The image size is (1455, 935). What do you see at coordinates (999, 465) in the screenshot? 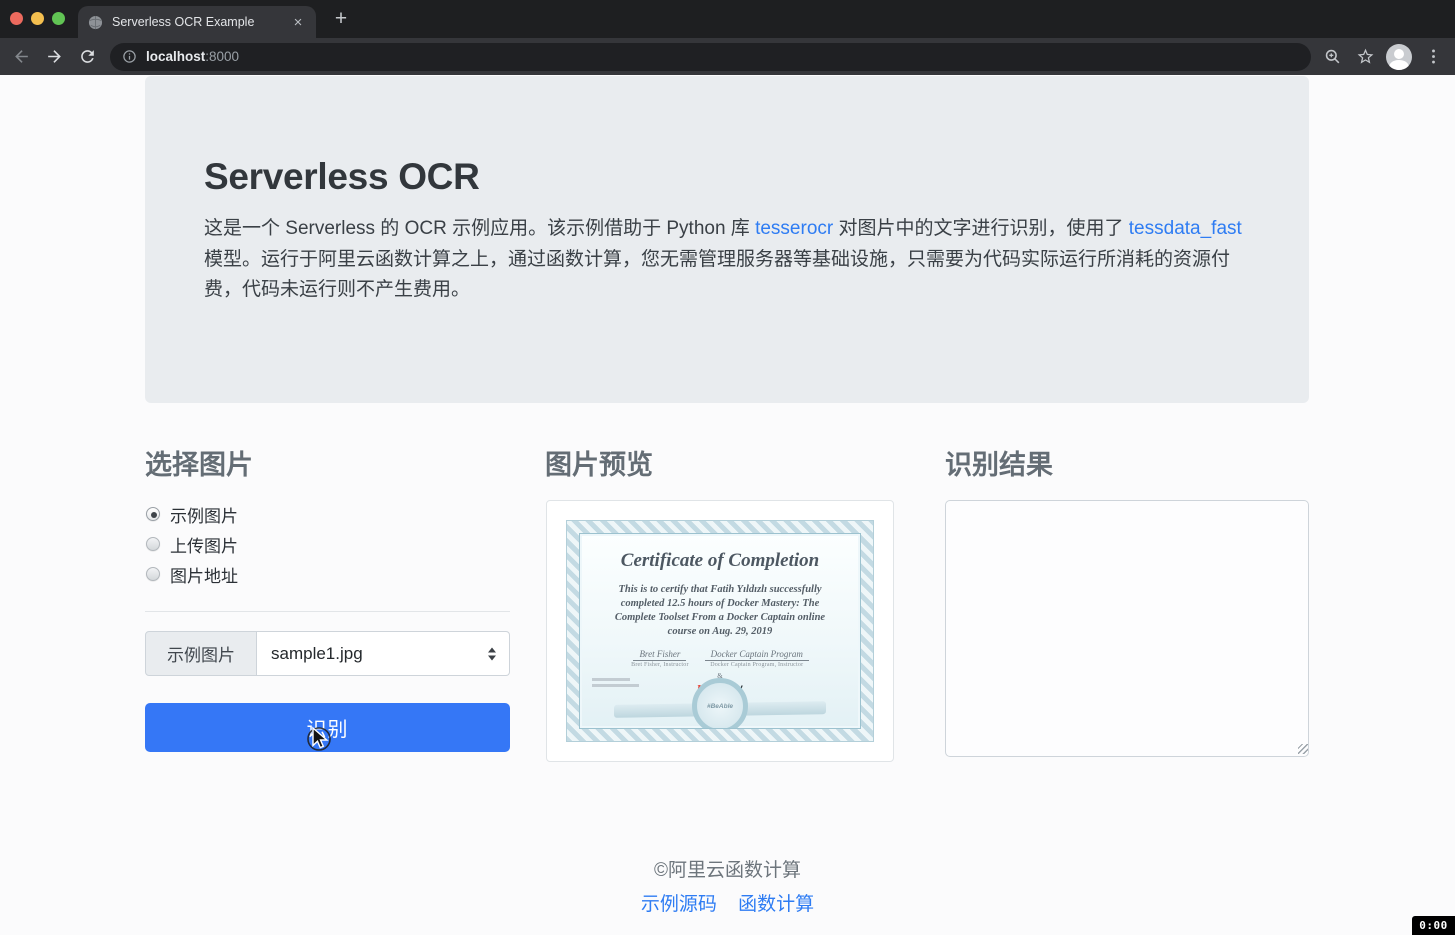
I see `result-heading: 识别结果` at bounding box center [999, 465].